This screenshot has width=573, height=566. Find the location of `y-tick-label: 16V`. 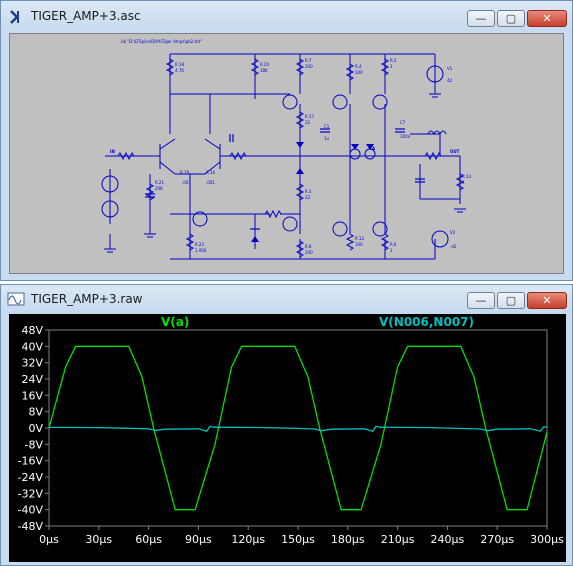

y-tick-label: 16V is located at coordinates (32, 395).